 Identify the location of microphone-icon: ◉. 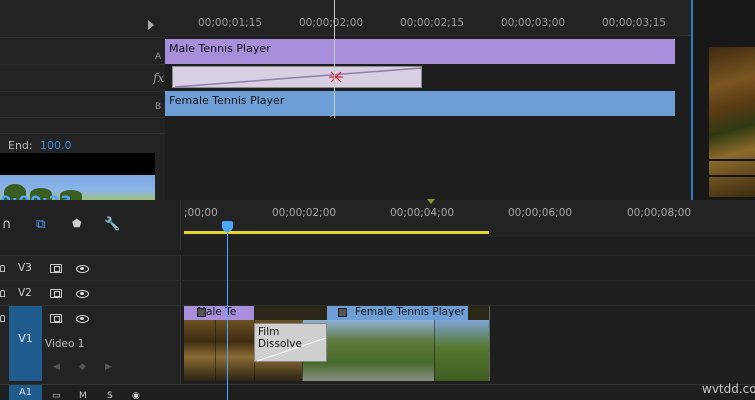
(136, 395).